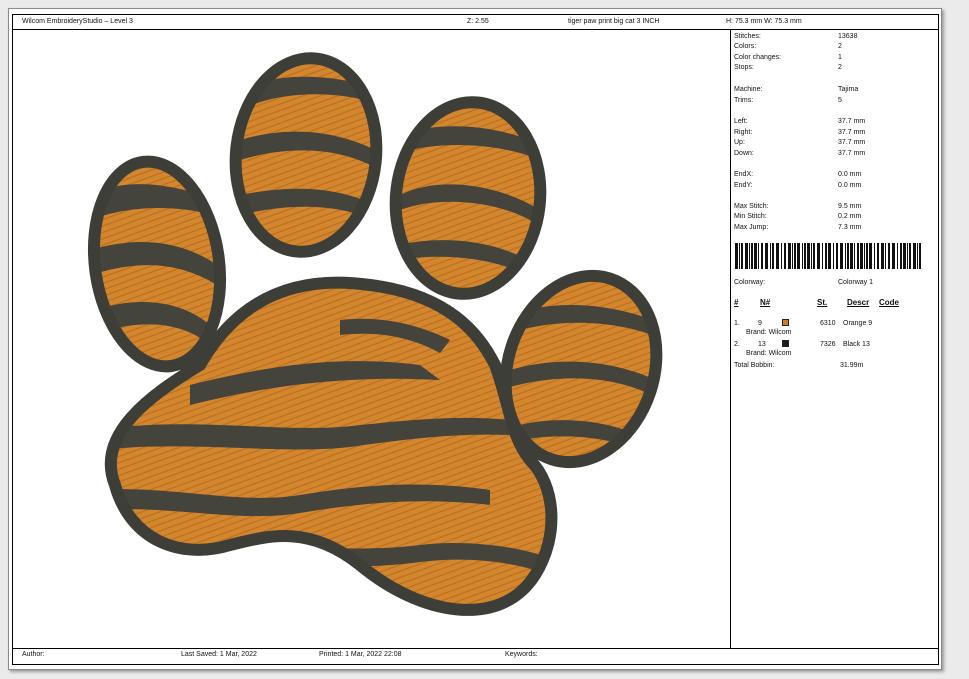 The image size is (969, 679). What do you see at coordinates (751, 227) in the screenshot?
I see `info-label: Max Jump:` at bounding box center [751, 227].